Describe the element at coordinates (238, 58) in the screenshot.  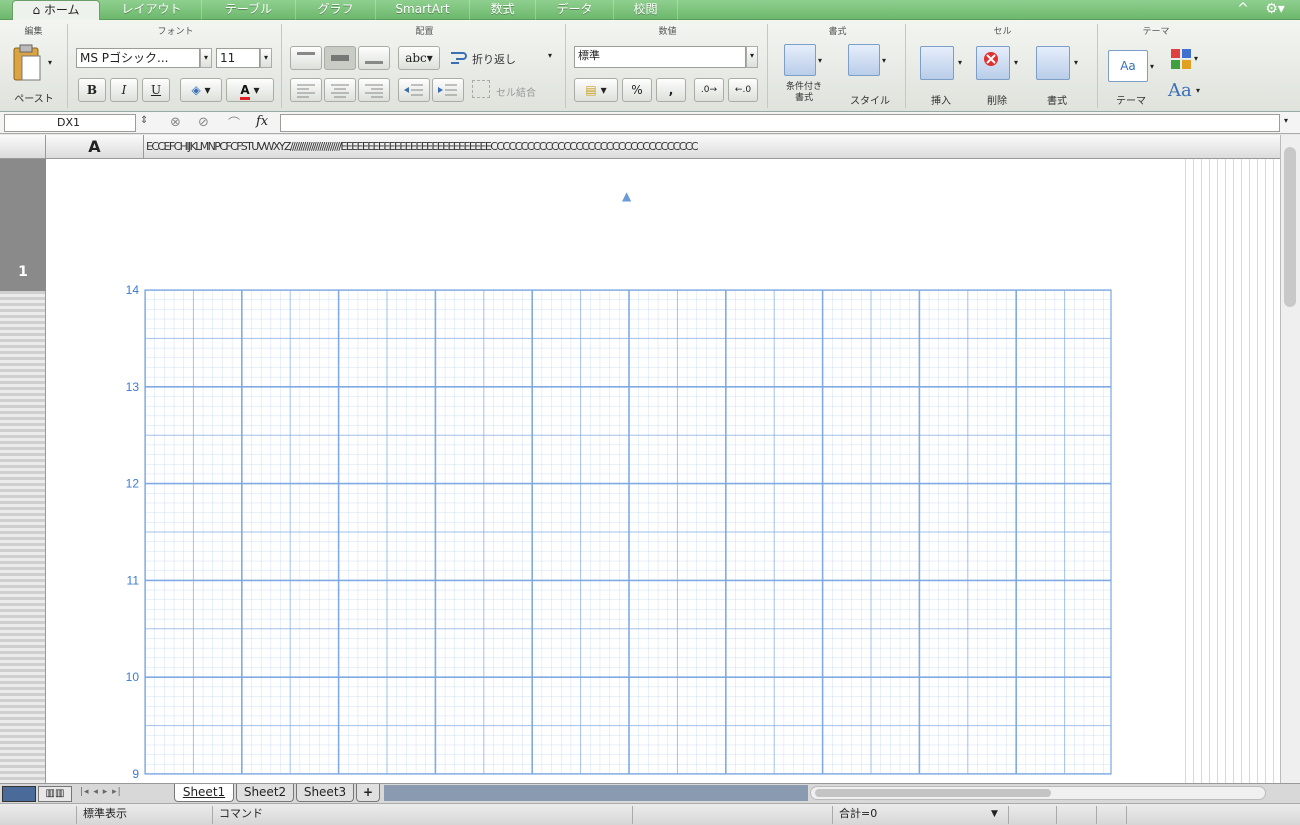
I see `font-size-field: 11` at that location.